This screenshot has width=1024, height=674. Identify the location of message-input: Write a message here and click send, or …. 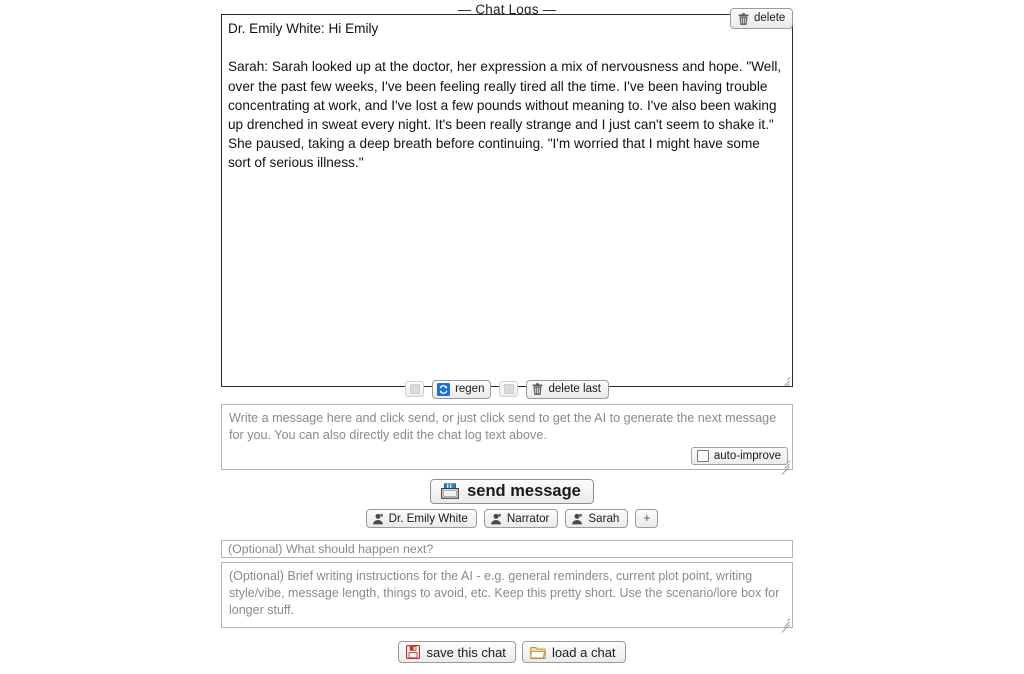
(507, 439).